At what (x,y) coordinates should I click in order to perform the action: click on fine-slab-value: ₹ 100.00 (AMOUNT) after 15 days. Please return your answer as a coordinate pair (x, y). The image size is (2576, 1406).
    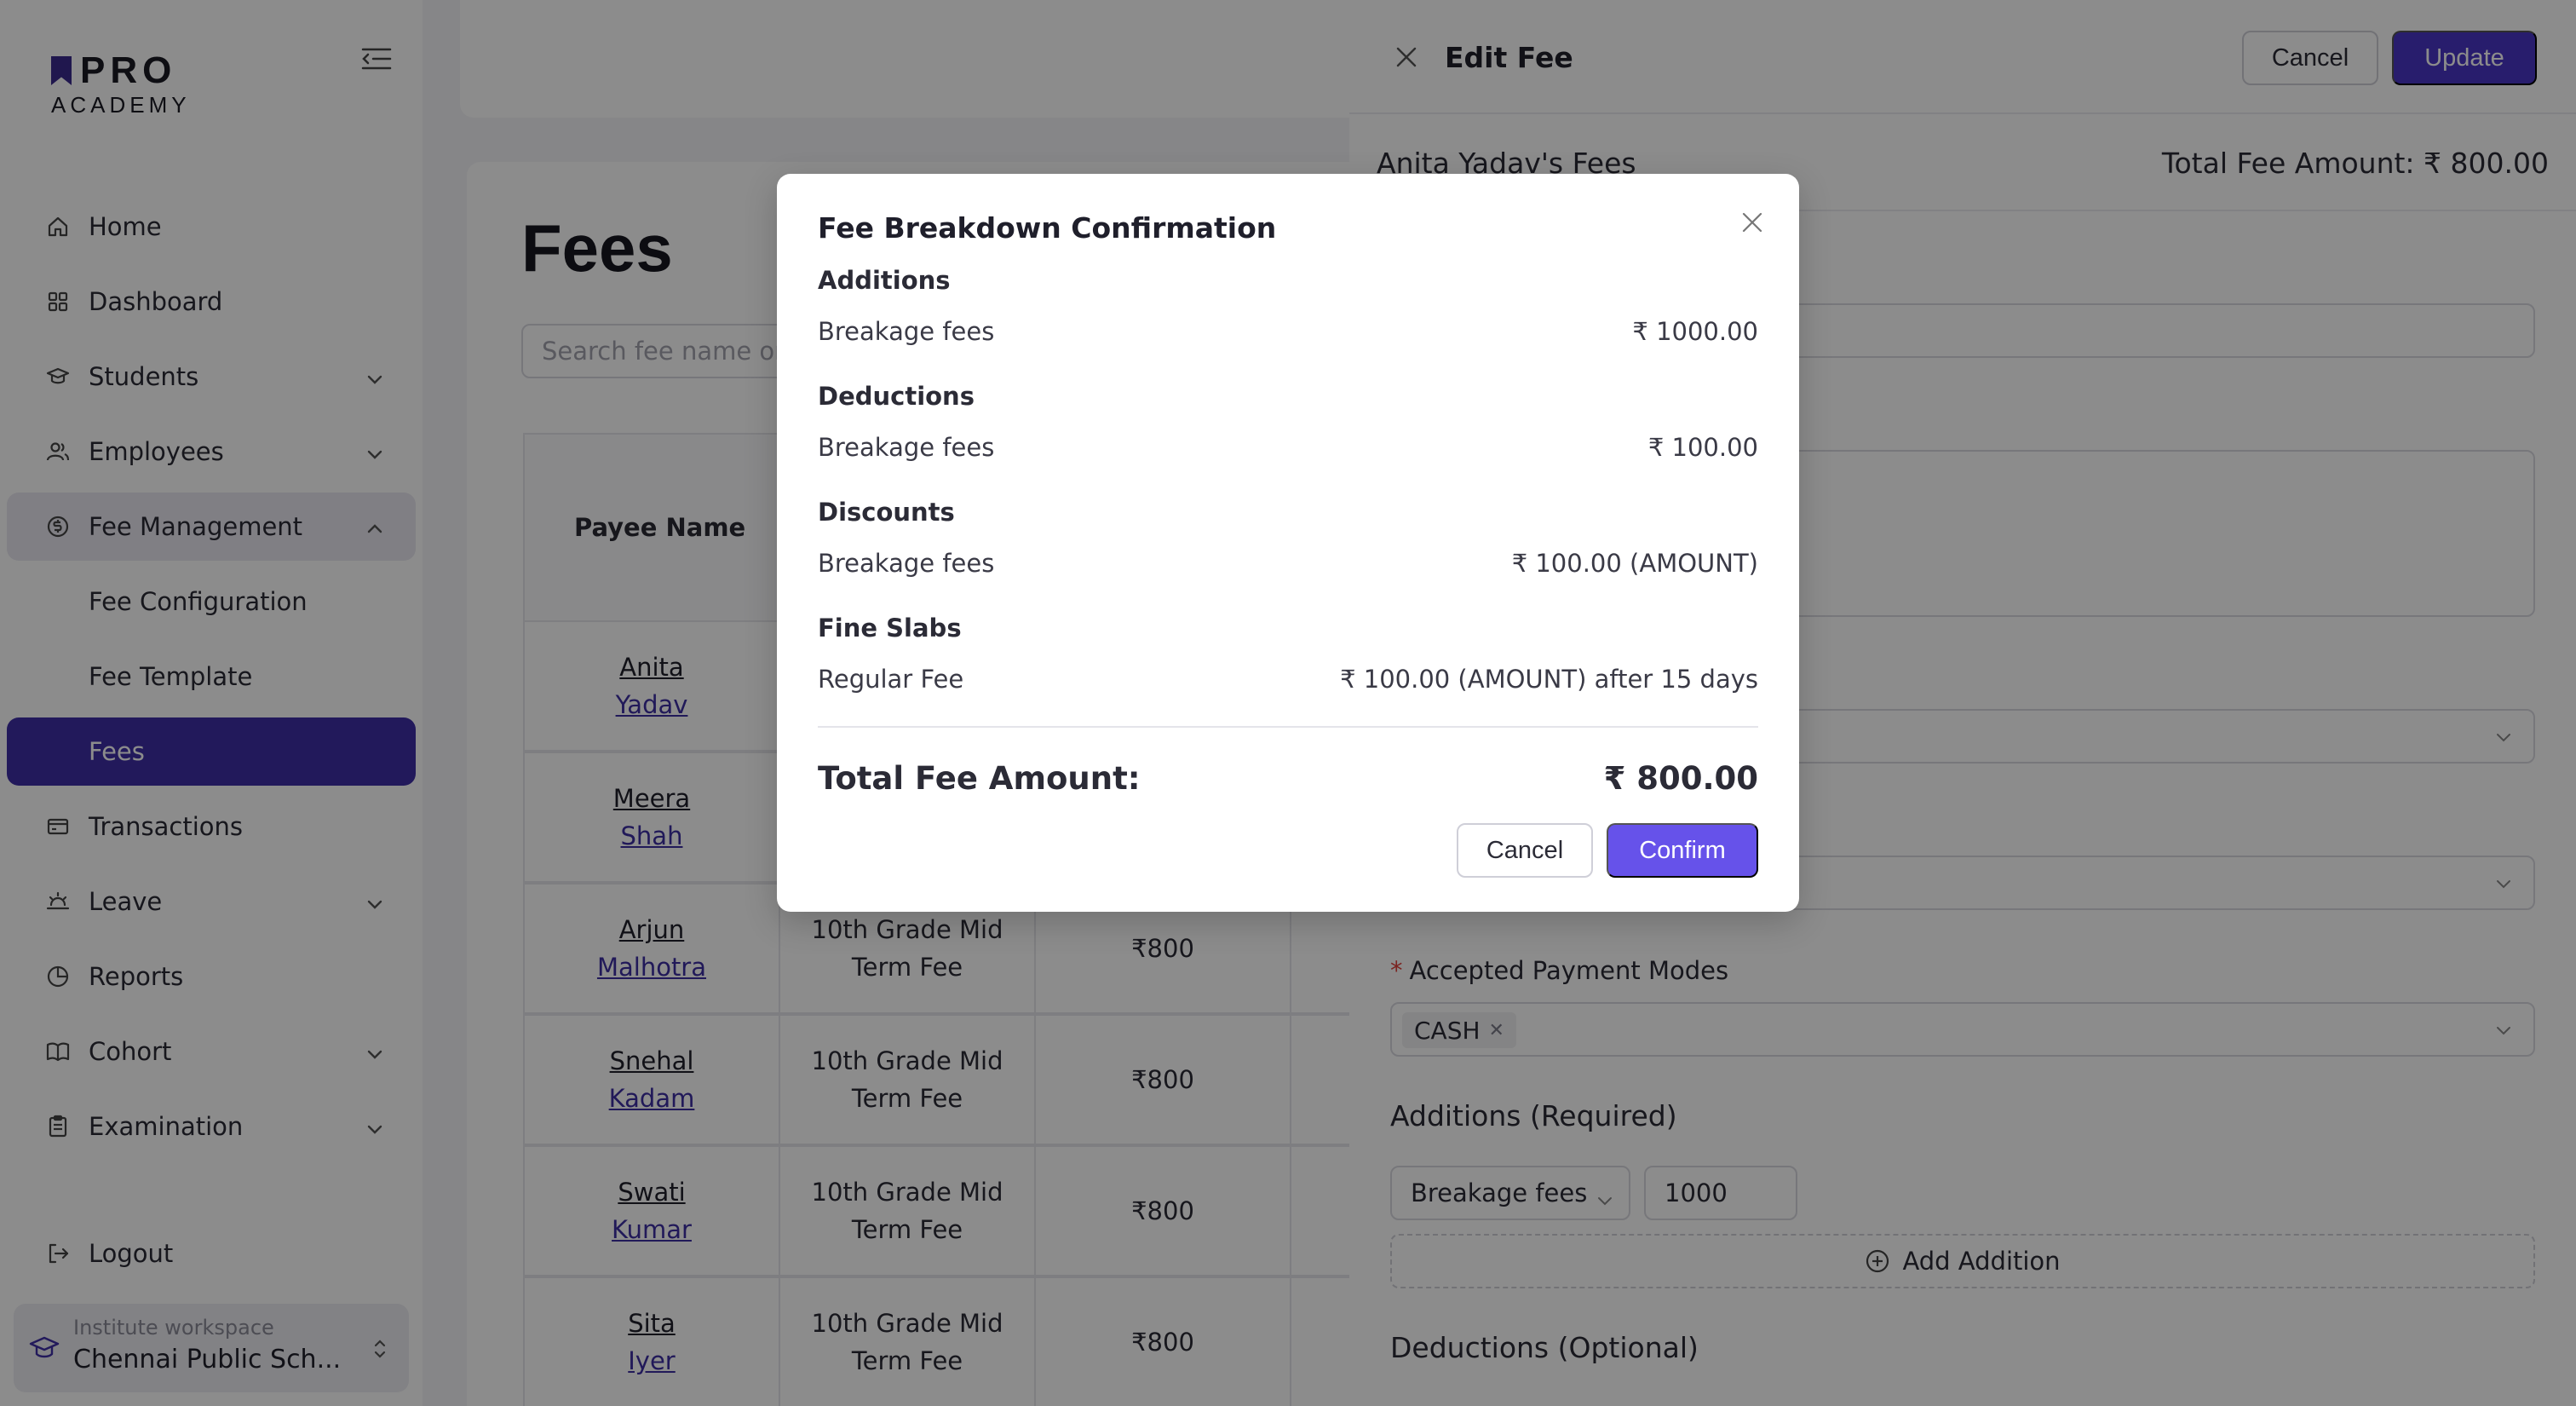
    Looking at the image, I should click on (1549, 679).